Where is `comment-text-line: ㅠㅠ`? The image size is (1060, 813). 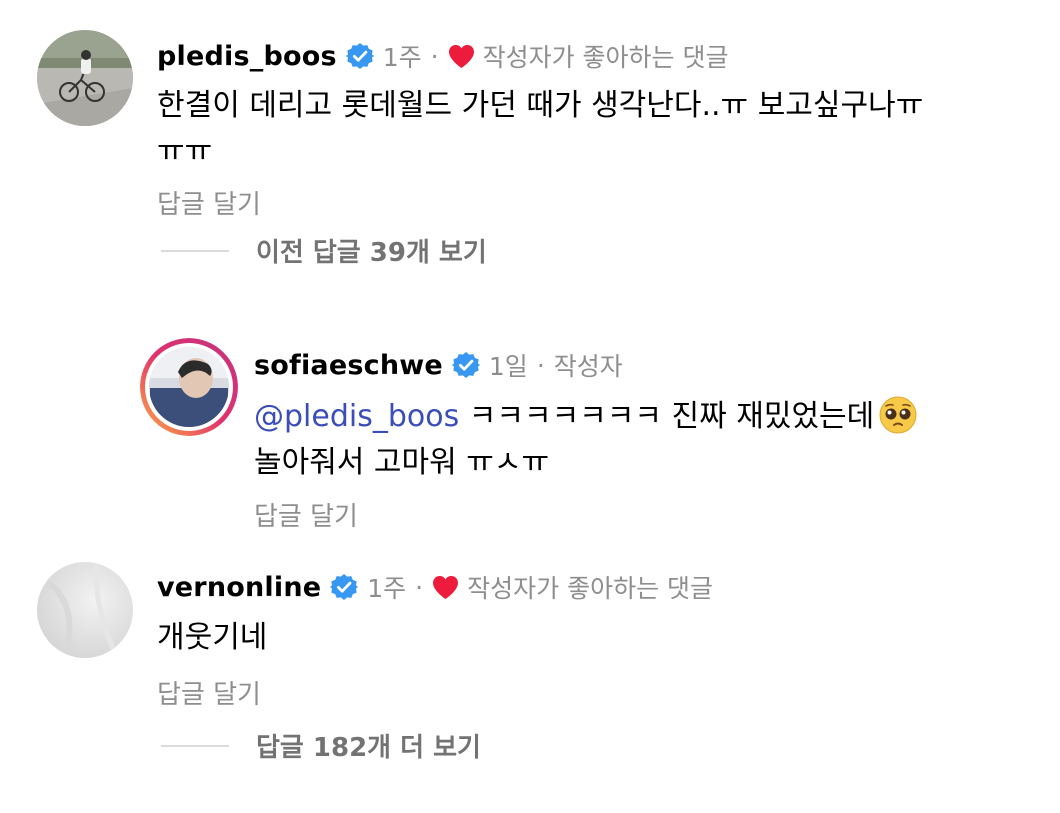
comment-text-line: ㅠㅠ is located at coordinates (185, 151).